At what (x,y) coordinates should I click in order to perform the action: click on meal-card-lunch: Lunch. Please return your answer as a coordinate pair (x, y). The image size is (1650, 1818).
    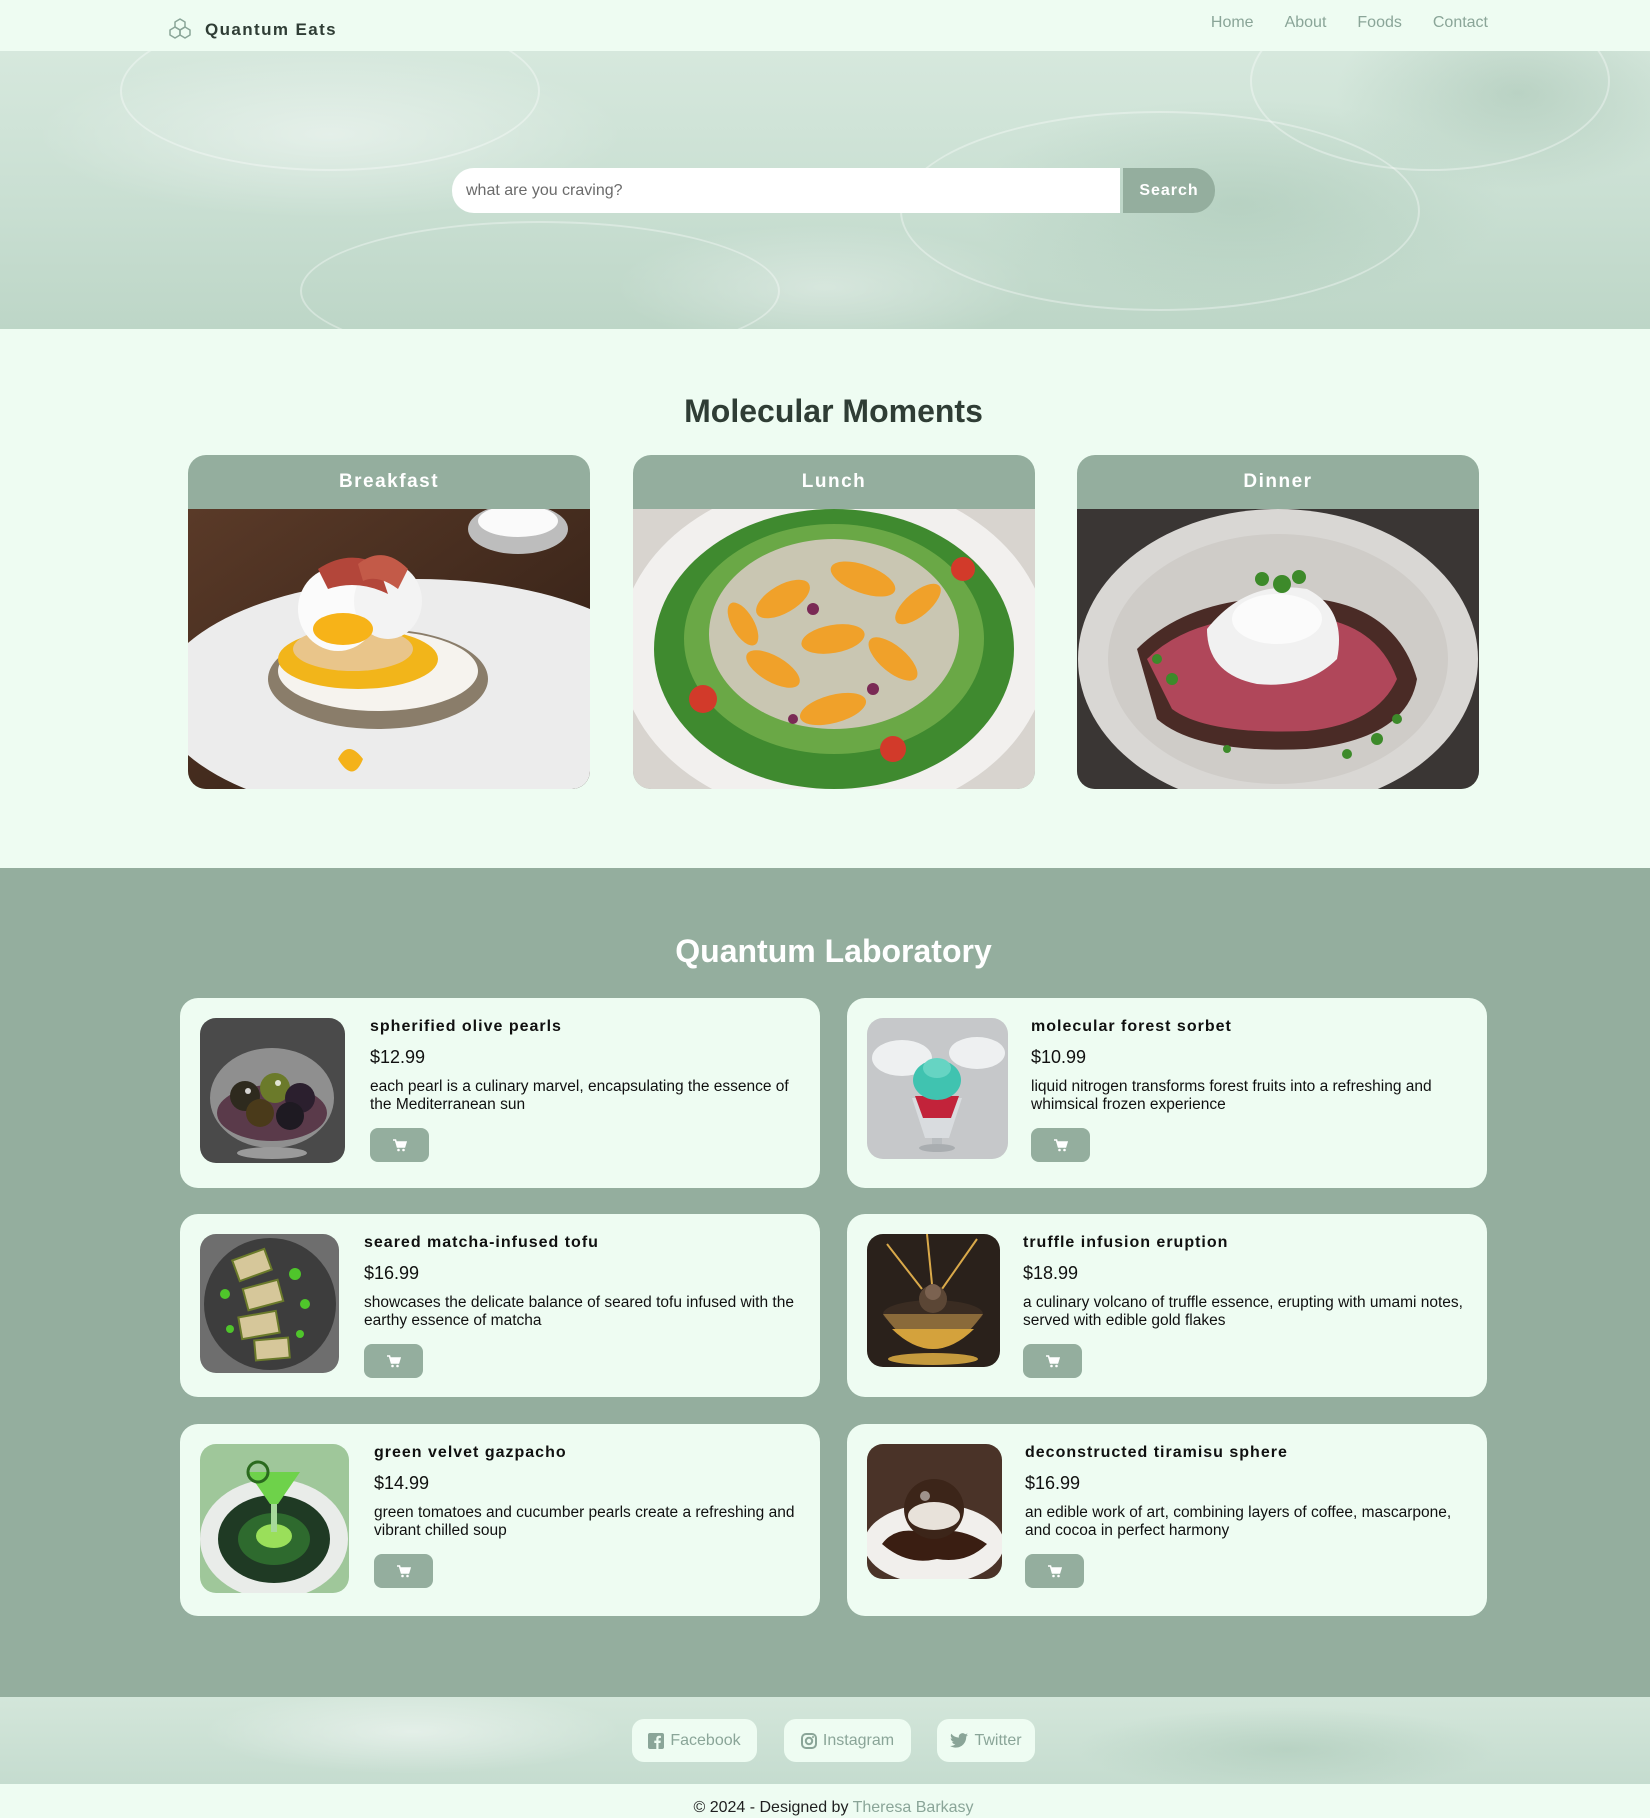
    Looking at the image, I should click on (834, 622).